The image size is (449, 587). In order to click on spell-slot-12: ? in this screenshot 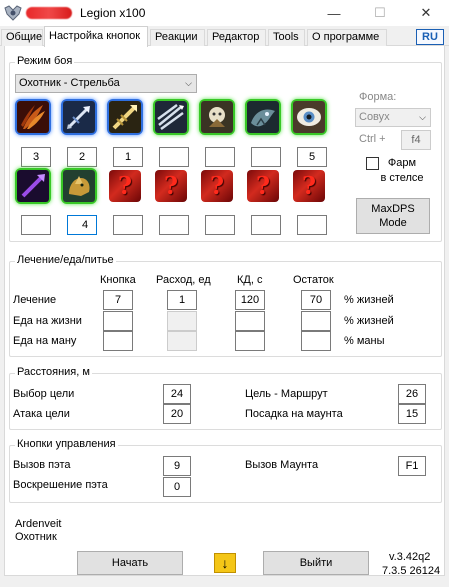, I will do `click(217, 186)`.